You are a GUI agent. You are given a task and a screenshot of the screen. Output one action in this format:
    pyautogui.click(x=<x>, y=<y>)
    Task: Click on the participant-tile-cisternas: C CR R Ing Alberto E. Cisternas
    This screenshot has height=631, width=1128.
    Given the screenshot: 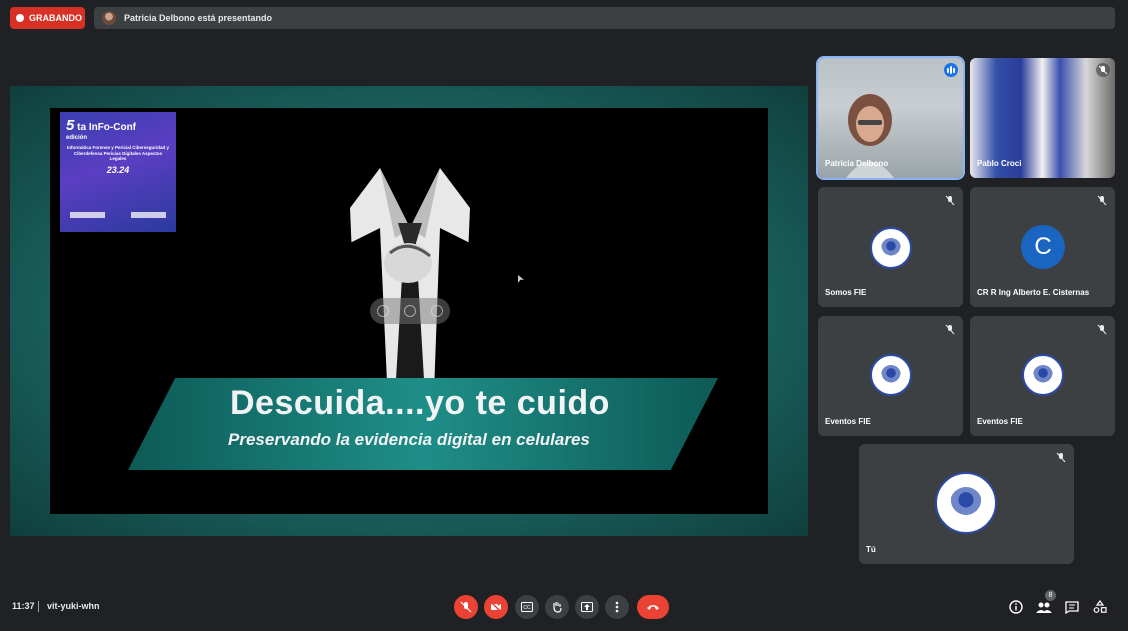 What is the action you would take?
    pyautogui.click(x=1042, y=247)
    